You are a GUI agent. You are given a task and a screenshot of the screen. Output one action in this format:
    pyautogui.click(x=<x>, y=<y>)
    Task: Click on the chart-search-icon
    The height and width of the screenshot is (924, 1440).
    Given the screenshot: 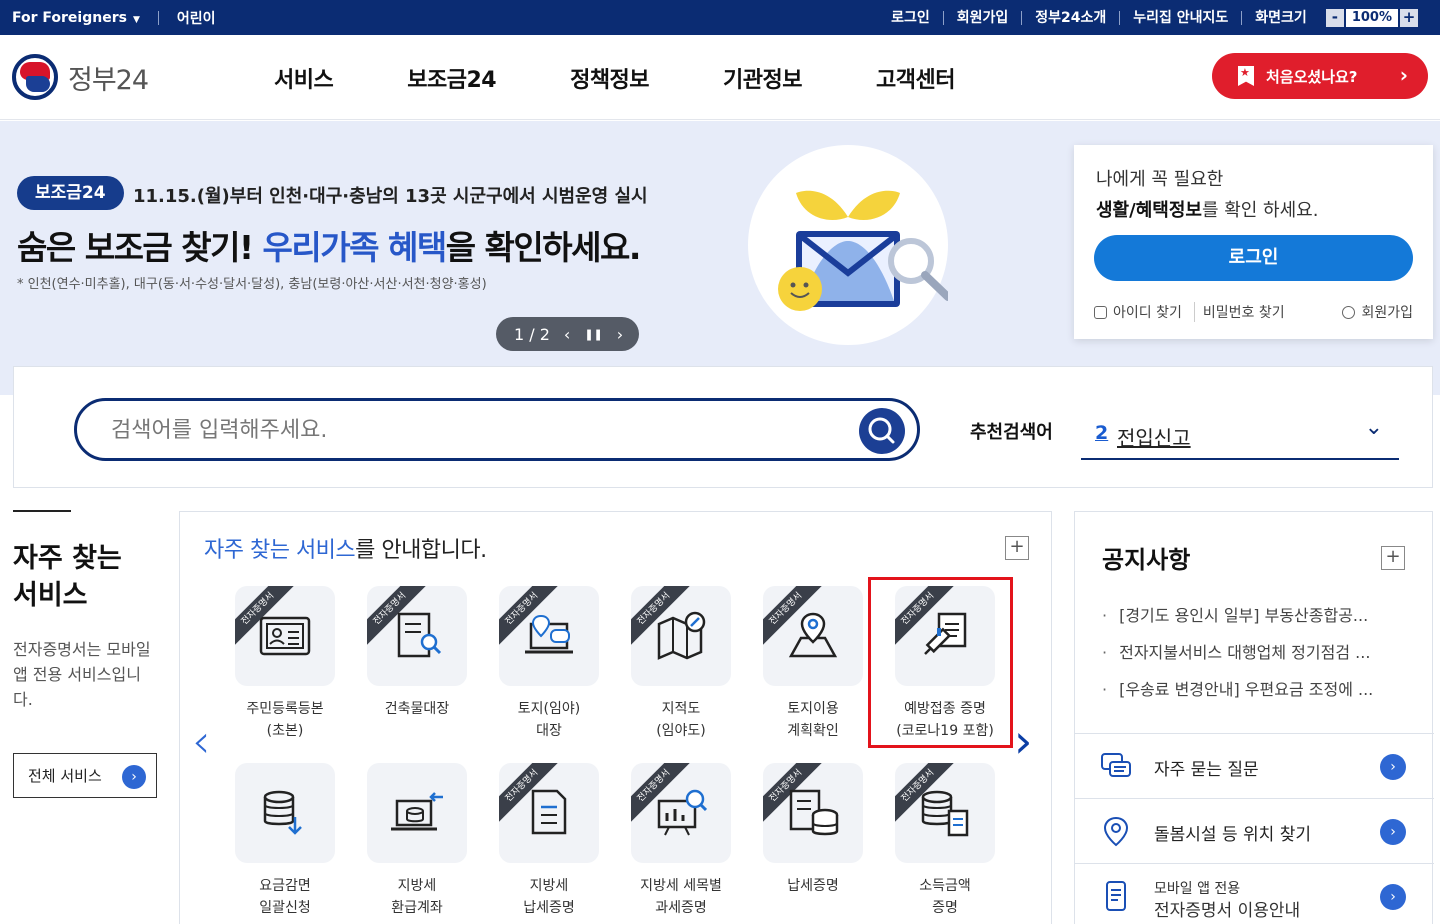 What is the action you would take?
    pyautogui.click(x=682, y=812)
    